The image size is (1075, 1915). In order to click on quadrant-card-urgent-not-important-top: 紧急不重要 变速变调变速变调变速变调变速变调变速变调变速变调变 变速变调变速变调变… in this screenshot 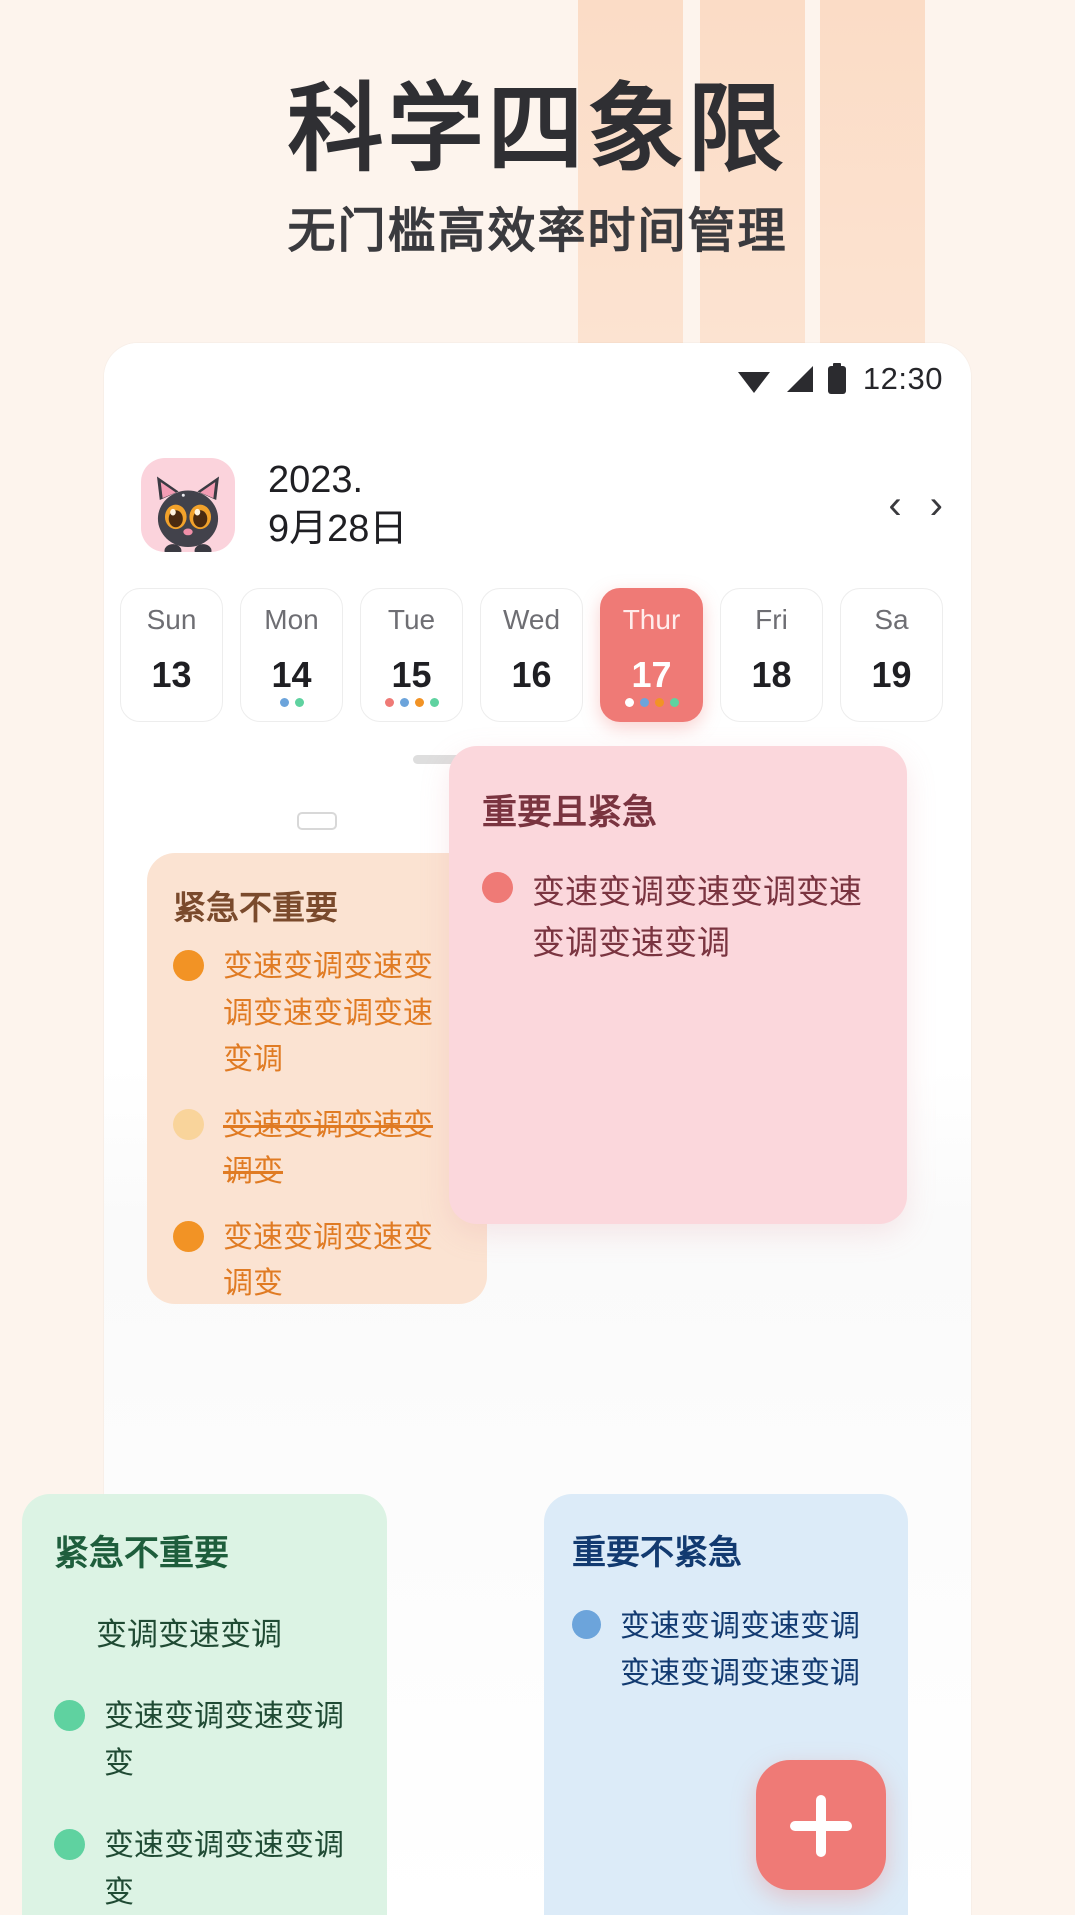, I will do `click(317, 1078)`.